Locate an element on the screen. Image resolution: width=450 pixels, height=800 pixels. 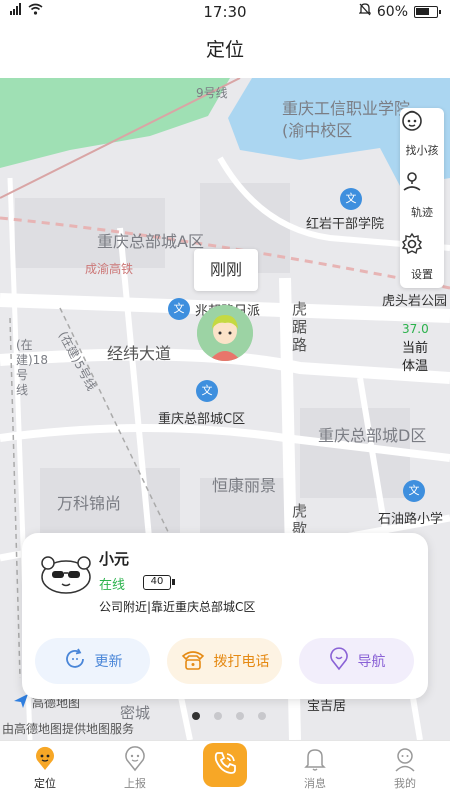
find-child-button: 找小孩 is located at coordinates (422, 138).